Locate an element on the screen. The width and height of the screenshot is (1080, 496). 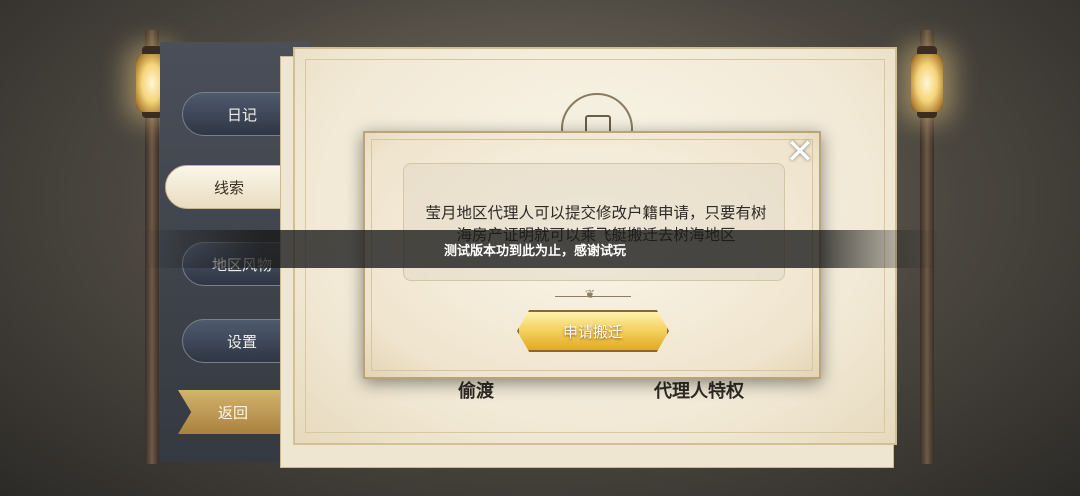
apply-relocation-button: 申请搬迁 is located at coordinates (593, 331).